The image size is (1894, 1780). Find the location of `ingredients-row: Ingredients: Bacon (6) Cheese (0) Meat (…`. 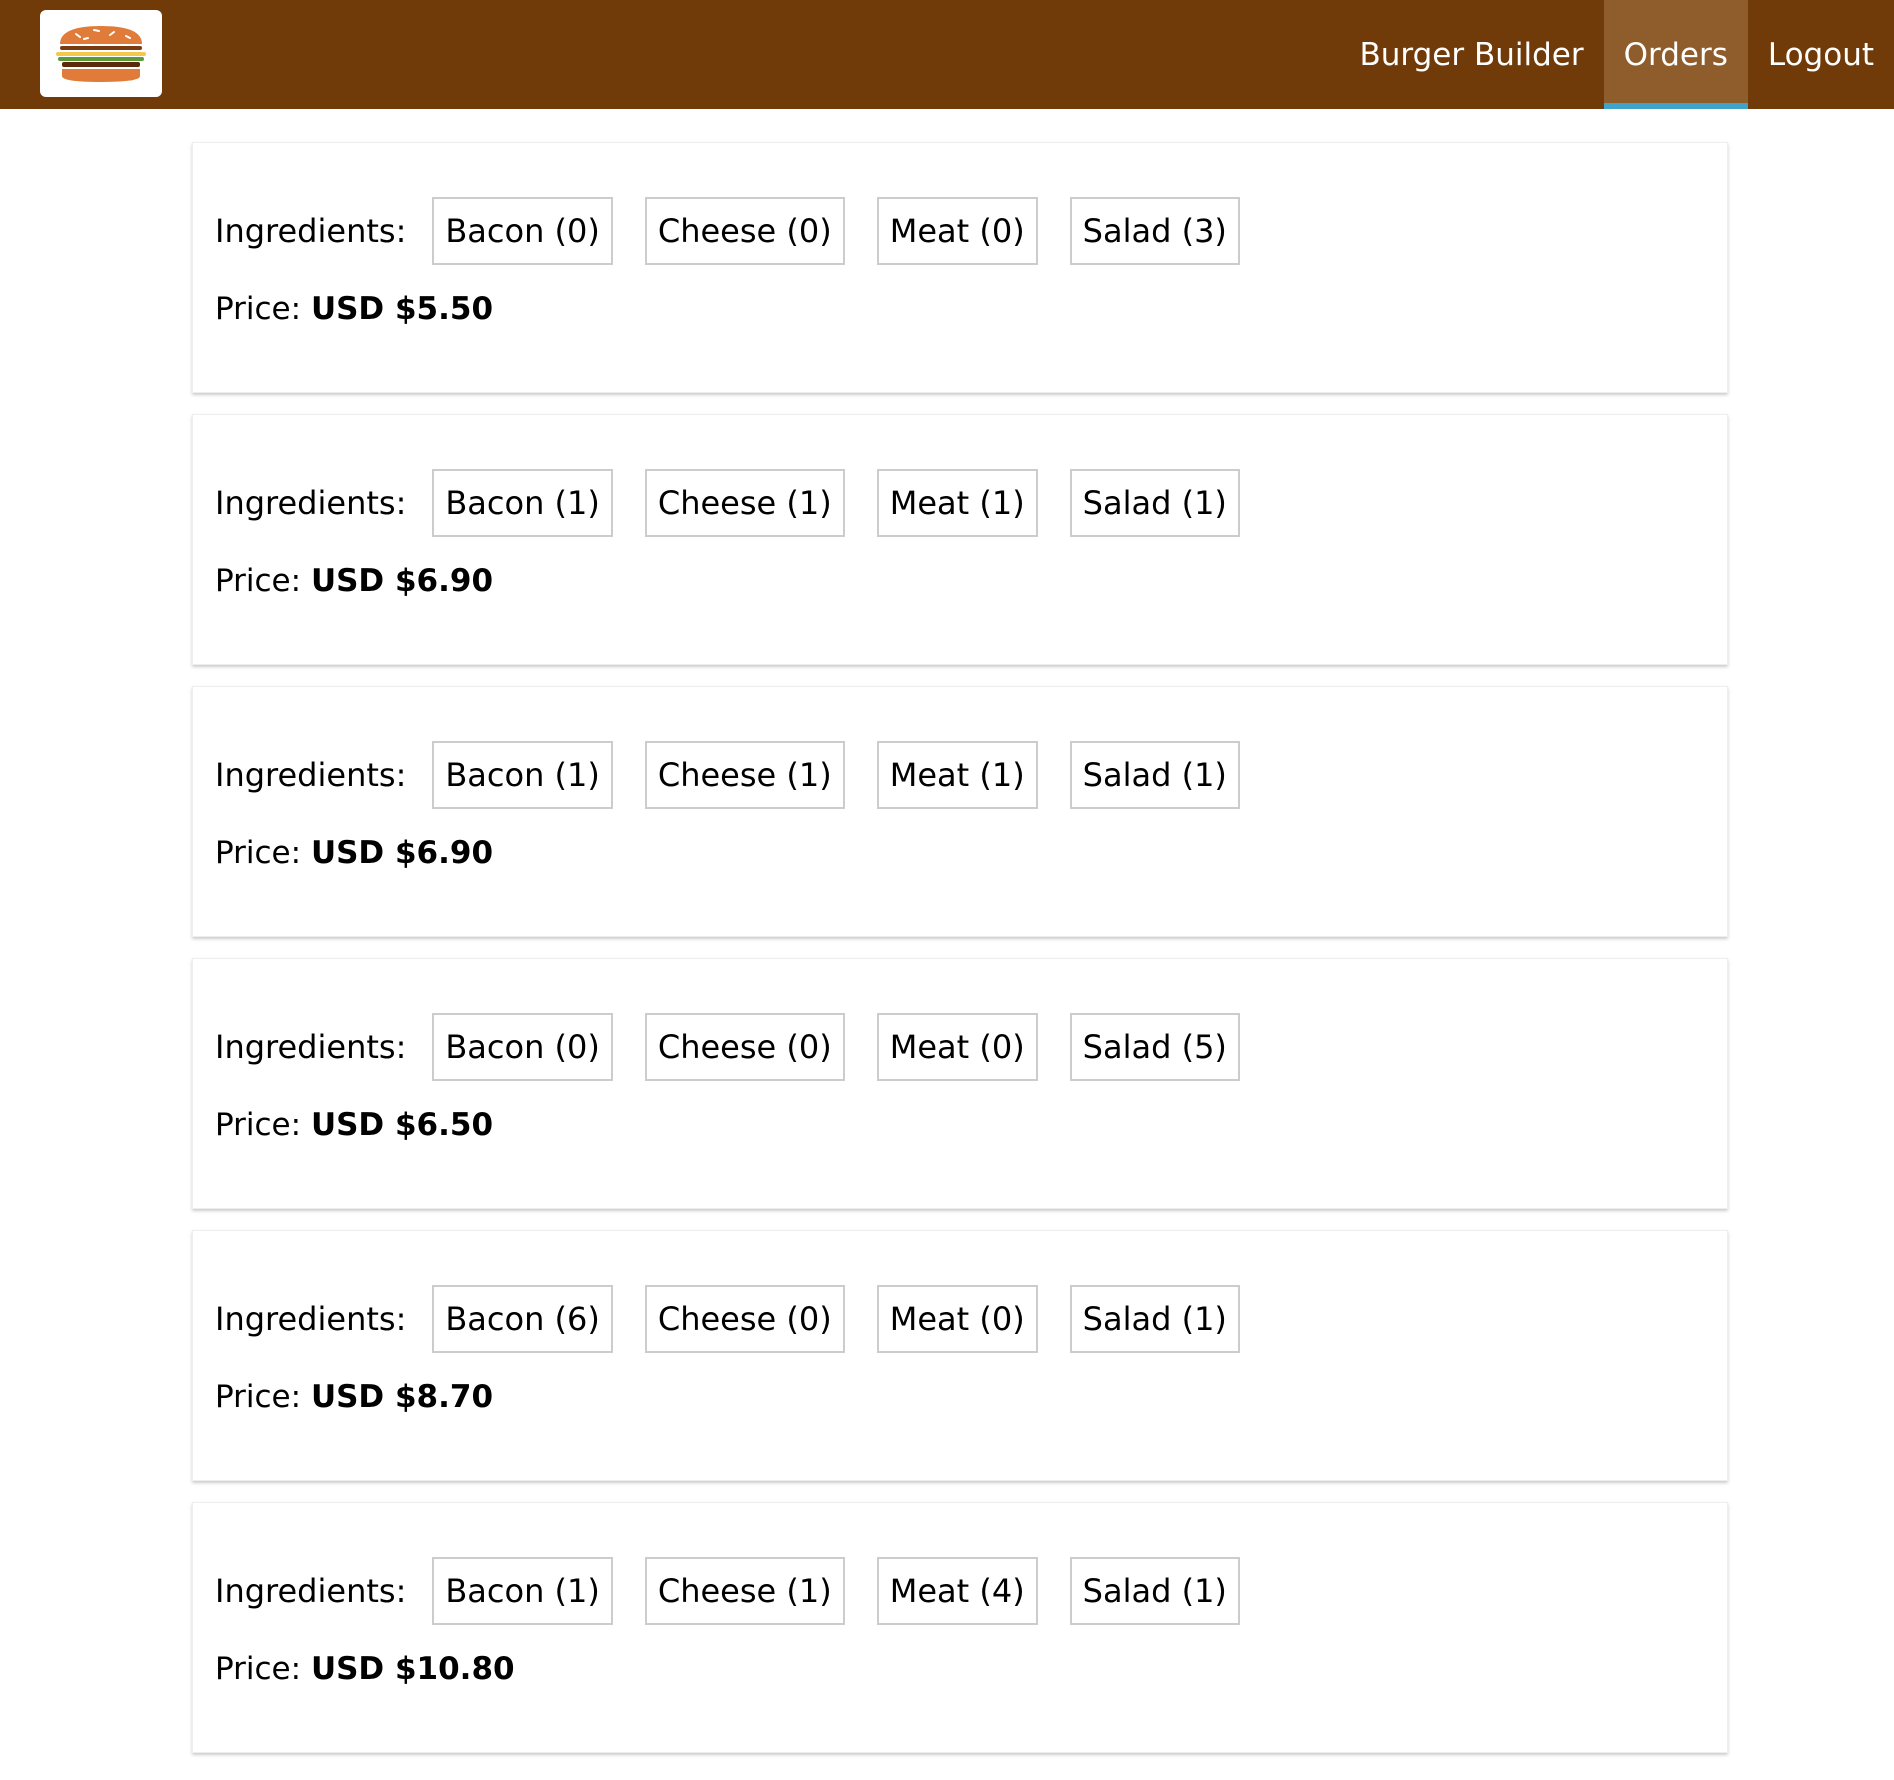

ingredients-row: Ingredients: Bacon (6) Cheese (0) Meat (… is located at coordinates (743, 1319).